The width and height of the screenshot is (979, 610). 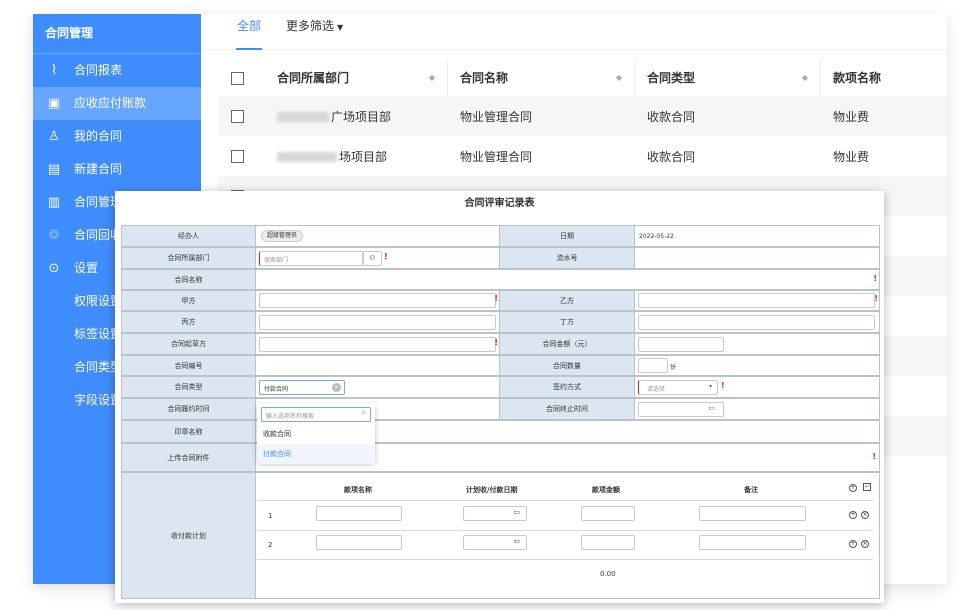 I want to click on label-party-d: 丁方, so click(x=567, y=322).